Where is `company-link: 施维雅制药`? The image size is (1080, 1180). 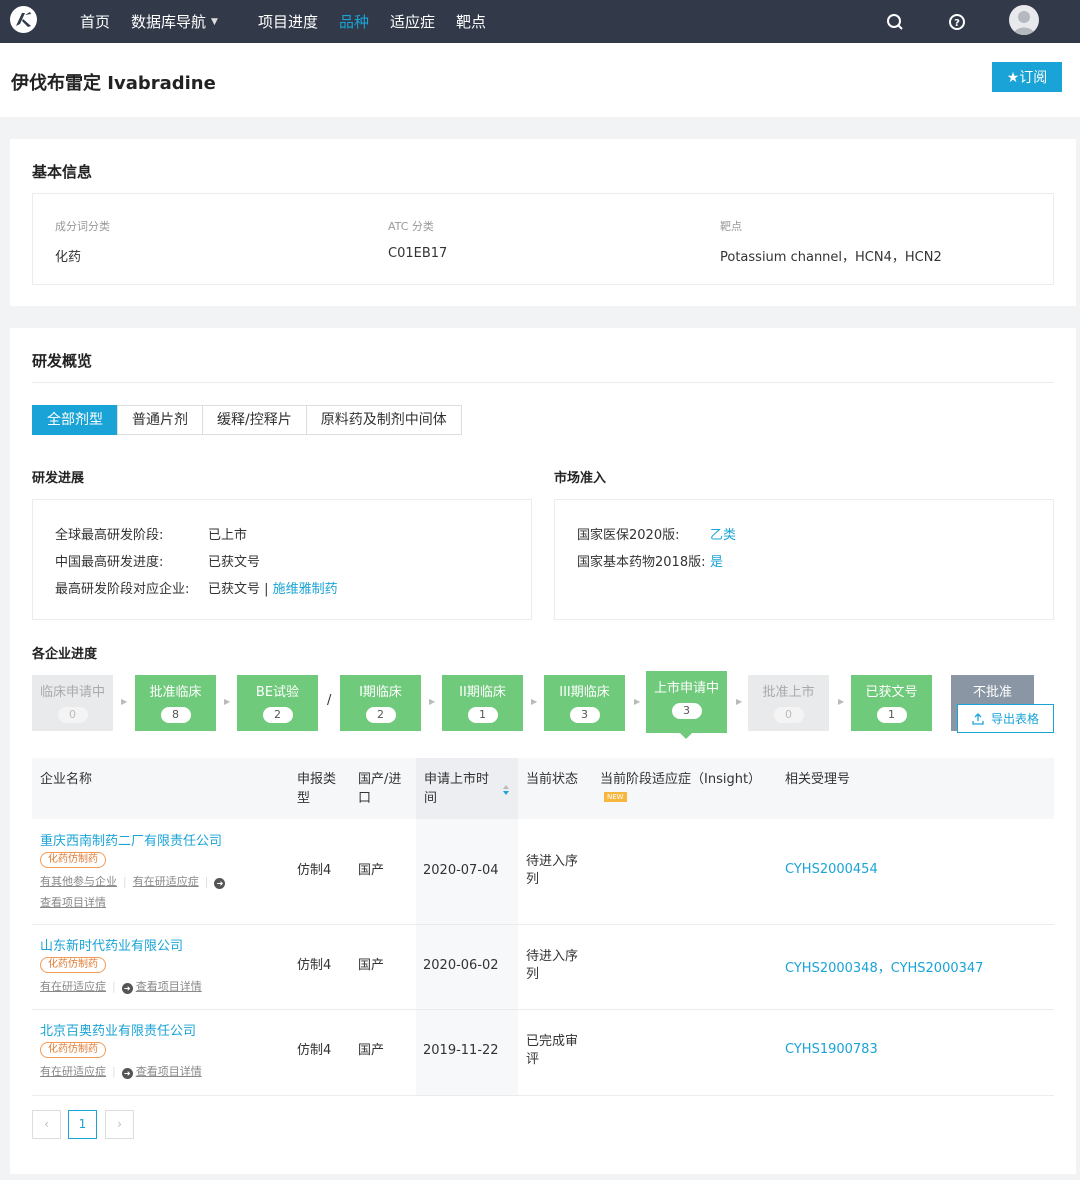
company-link: 施维雅制药 is located at coordinates (305, 589).